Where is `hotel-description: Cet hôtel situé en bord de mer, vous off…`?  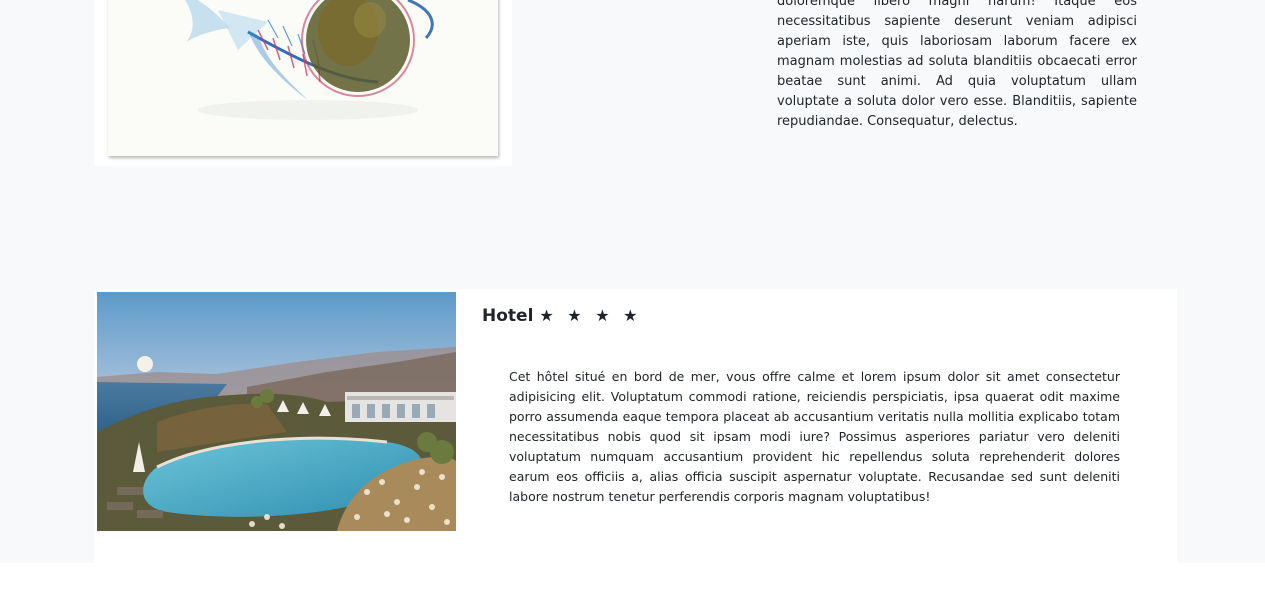
hotel-description: Cet hôtel situé en bord de mer, vous off… is located at coordinates (814, 436).